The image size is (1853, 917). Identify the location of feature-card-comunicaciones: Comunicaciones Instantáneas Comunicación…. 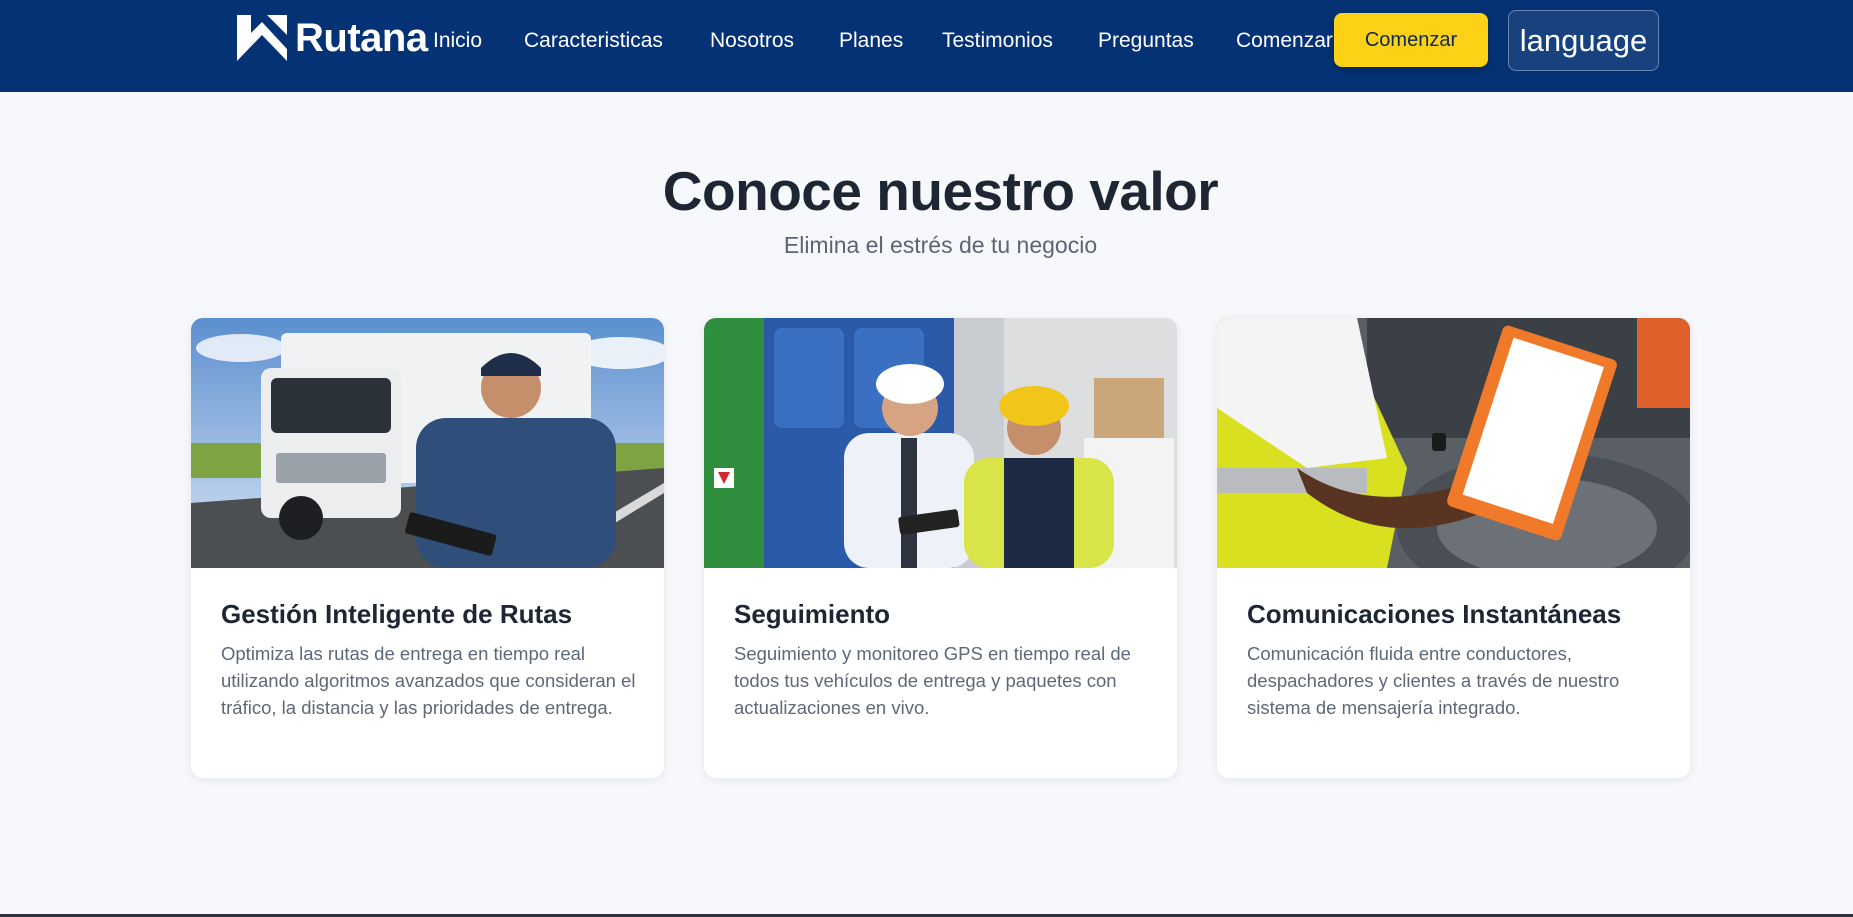
(1453, 548).